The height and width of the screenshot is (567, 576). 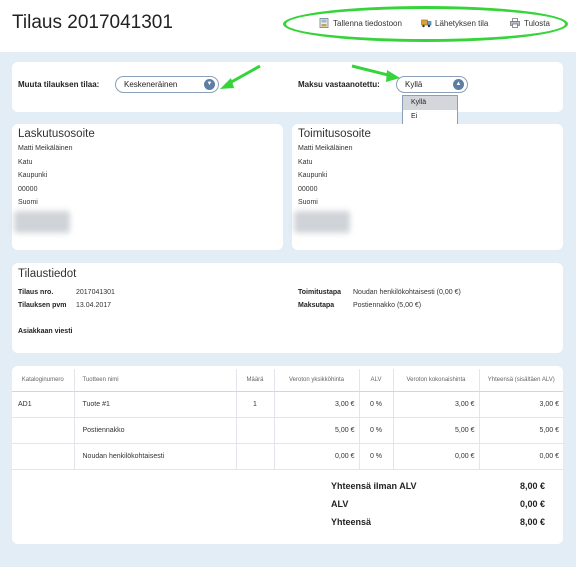 I want to click on table-row: AD1 Tuote #1 1 3,00 € 0 % 3,00 € 3,00 €, so click(x=287, y=404).